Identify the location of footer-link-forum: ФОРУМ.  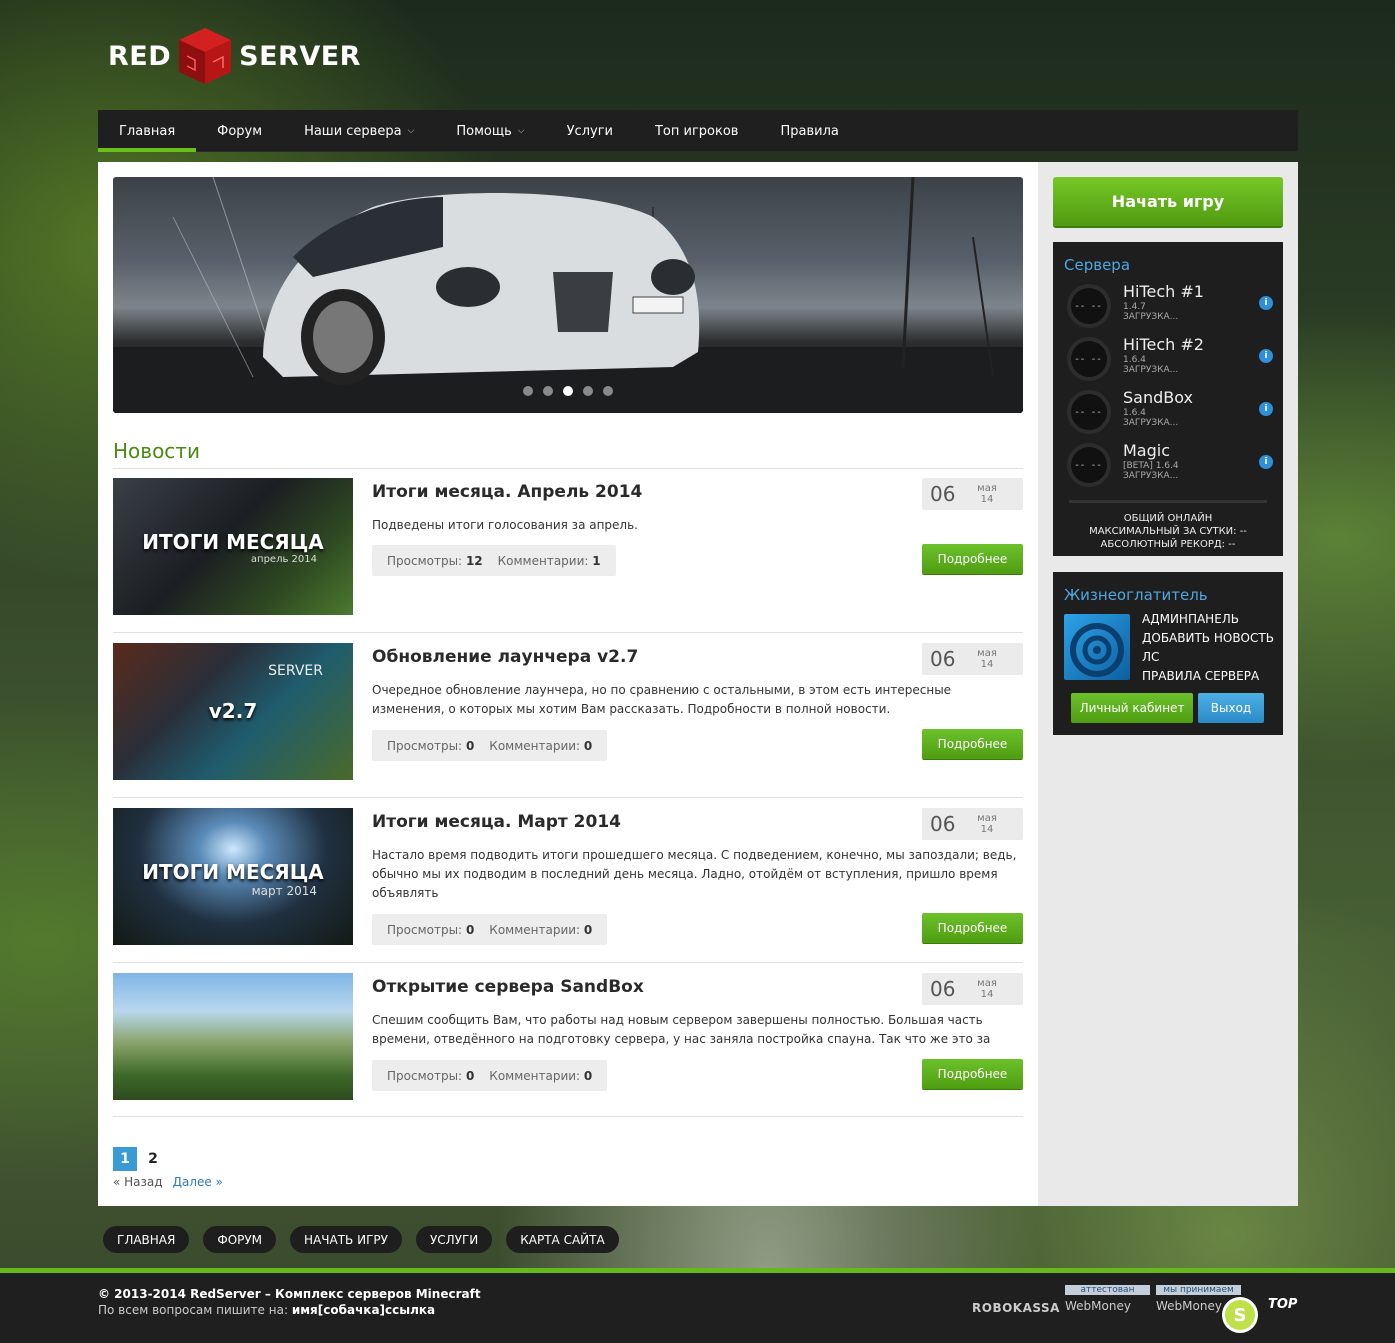
(240, 1239).